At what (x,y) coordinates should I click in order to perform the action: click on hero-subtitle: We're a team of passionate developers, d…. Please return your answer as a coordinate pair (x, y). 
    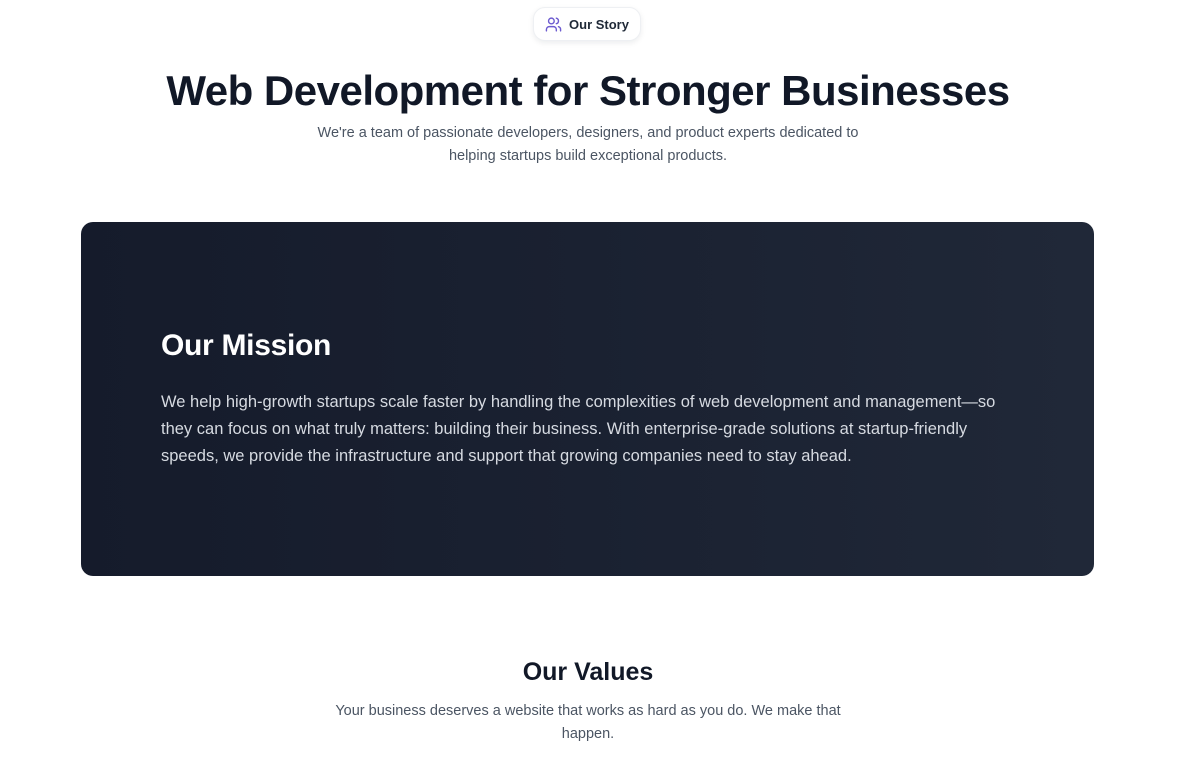
    Looking at the image, I should click on (588, 144).